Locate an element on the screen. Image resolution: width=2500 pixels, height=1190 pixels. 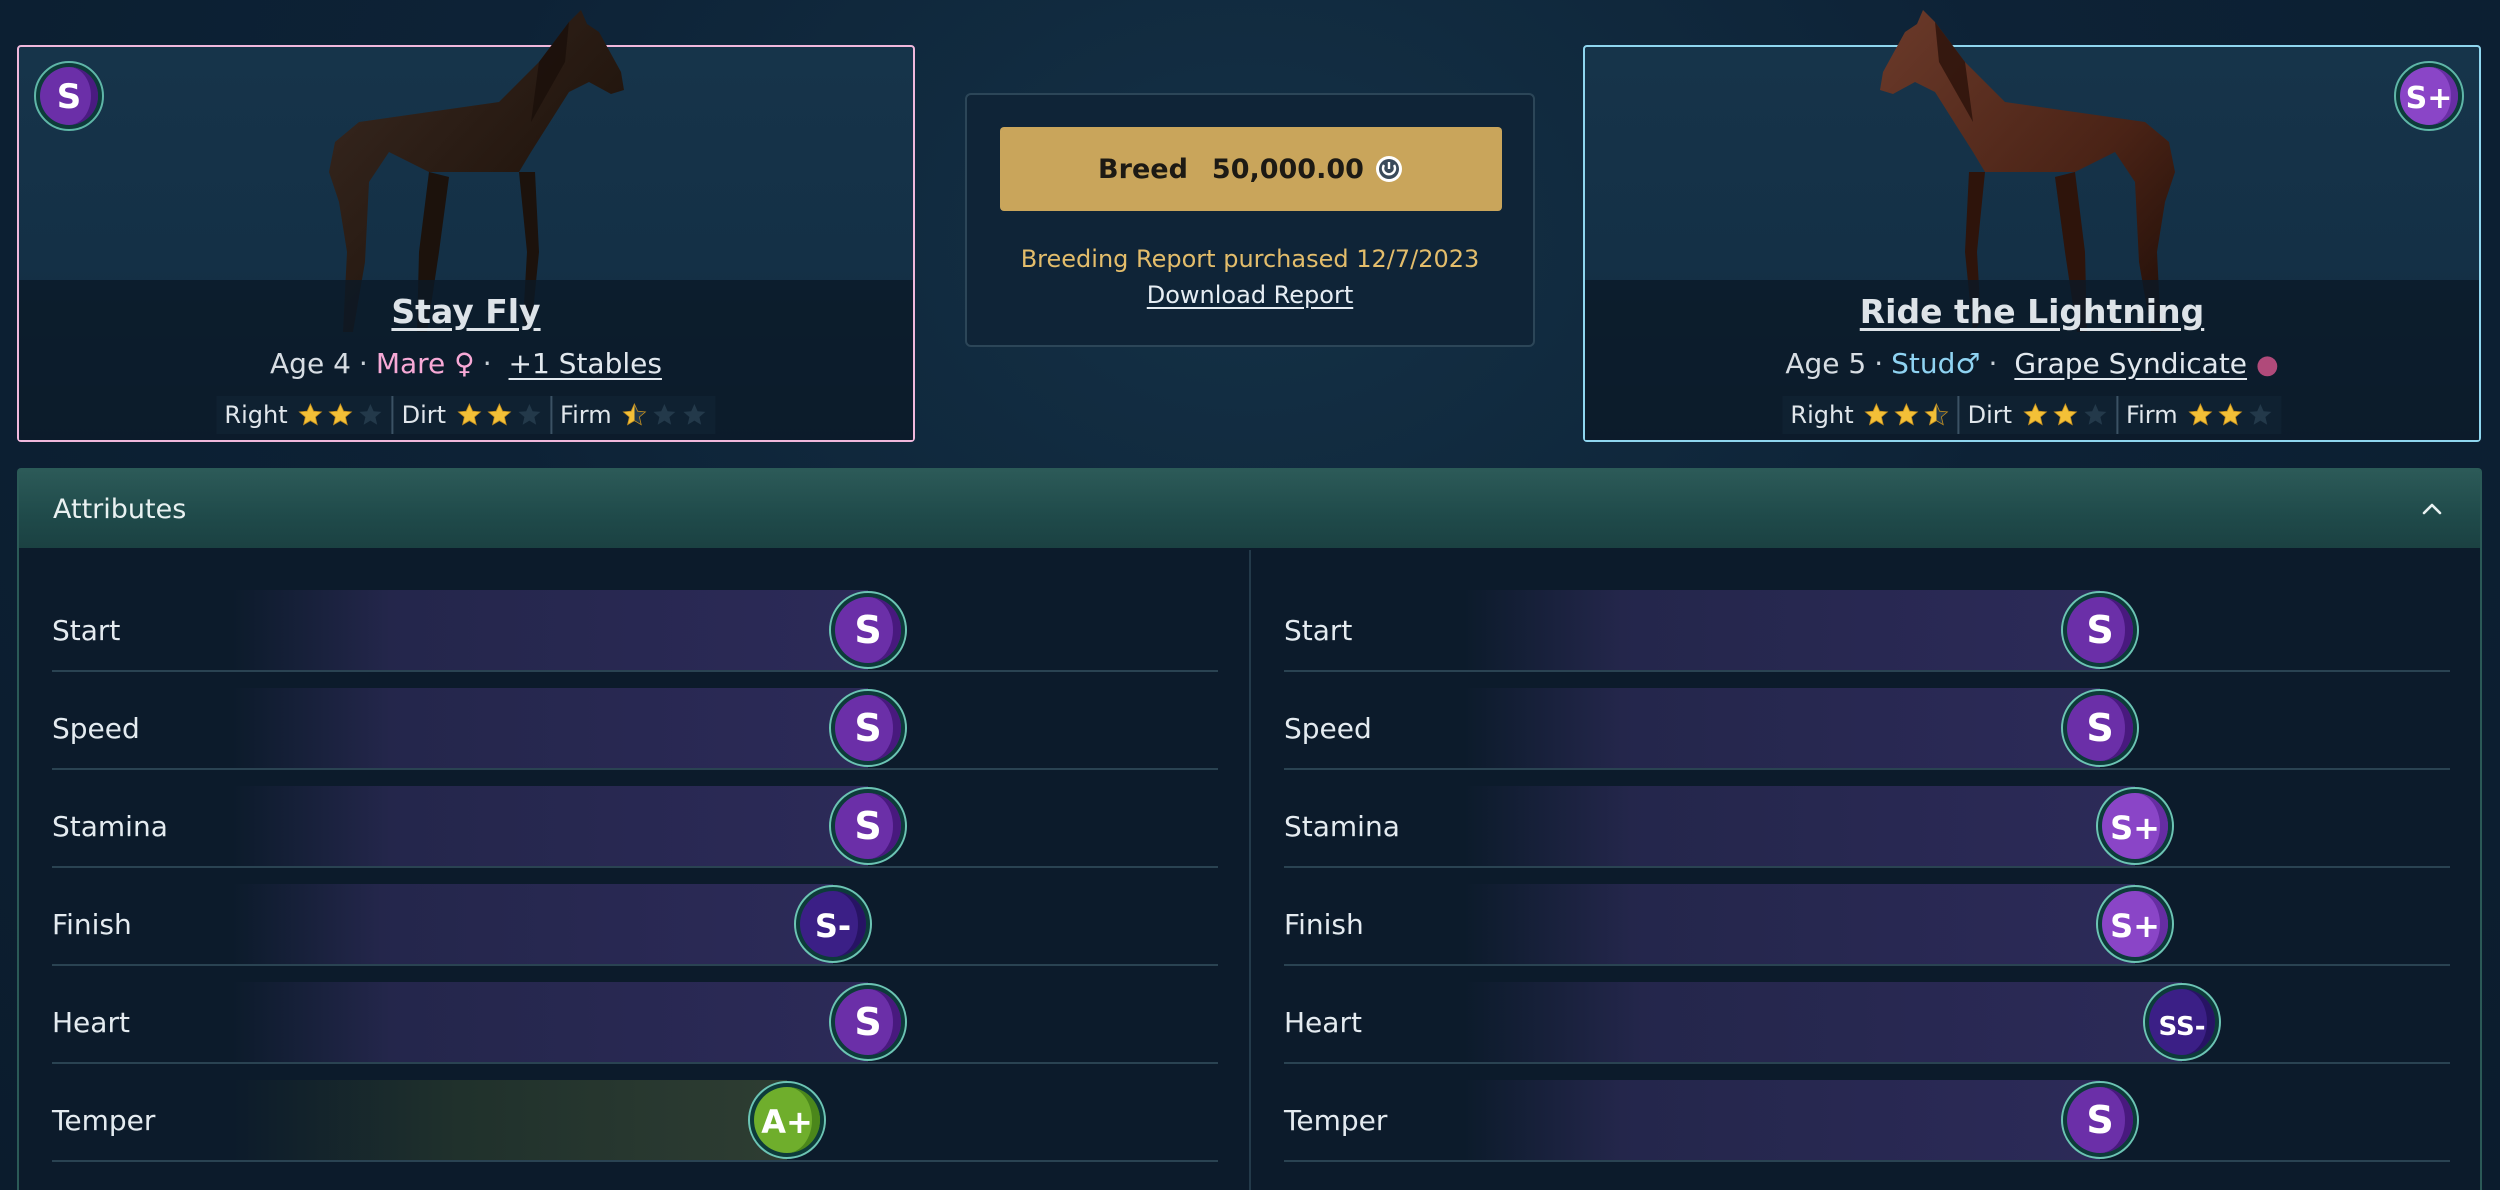
age-text: Age 4 is located at coordinates (310, 363).